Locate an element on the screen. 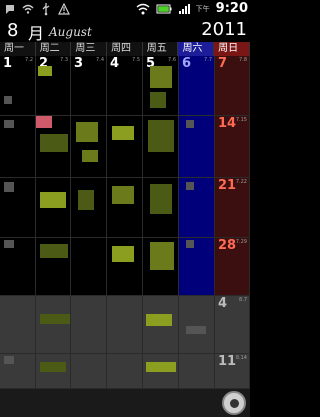 The image size is (320, 417). day-cell: 11 8.14 is located at coordinates (232, 371).